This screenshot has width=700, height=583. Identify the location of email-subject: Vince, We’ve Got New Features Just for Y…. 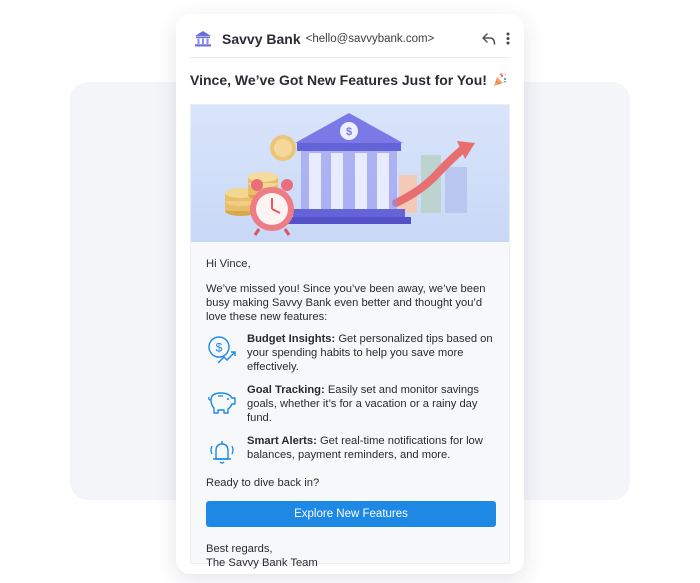
(350, 80).